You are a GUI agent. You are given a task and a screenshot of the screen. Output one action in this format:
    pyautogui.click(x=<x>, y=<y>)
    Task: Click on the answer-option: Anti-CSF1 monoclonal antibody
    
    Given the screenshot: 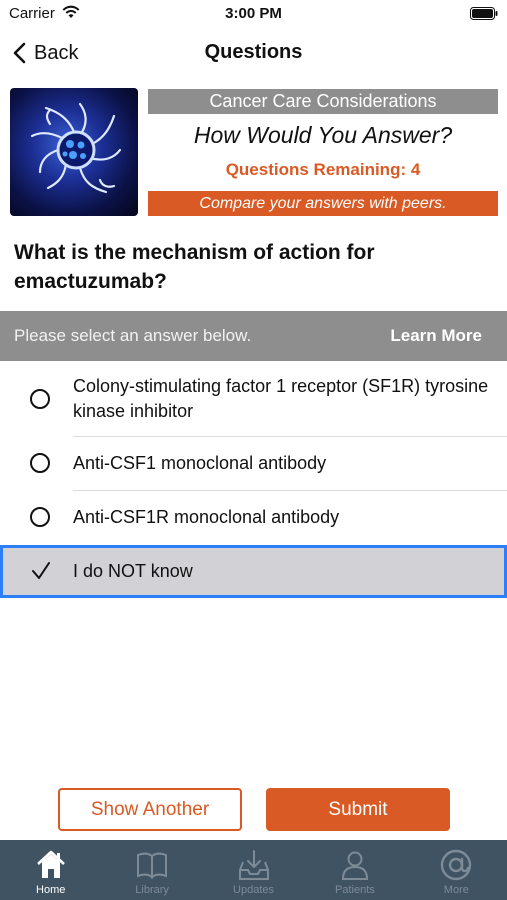 What is the action you would take?
    pyautogui.click(x=253, y=464)
    